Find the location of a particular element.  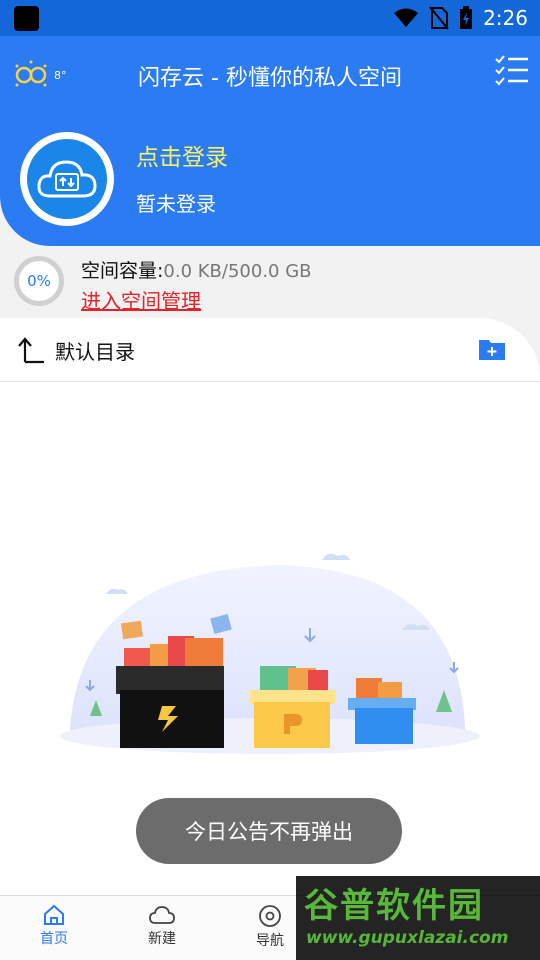

cloud-icon is located at coordinates (162, 915).